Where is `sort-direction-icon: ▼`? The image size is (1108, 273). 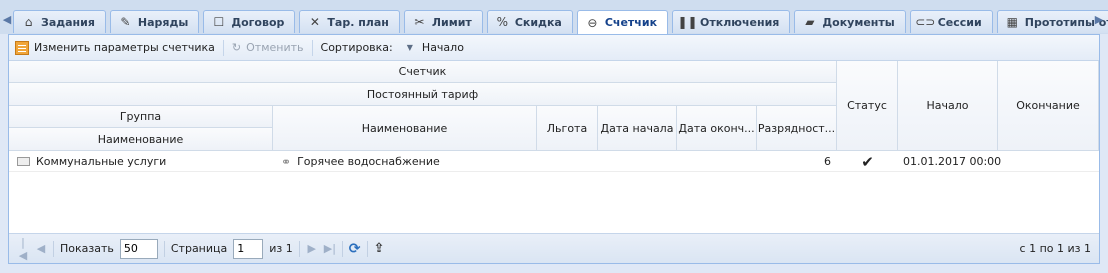 sort-direction-icon: ▼ is located at coordinates (410, 47).